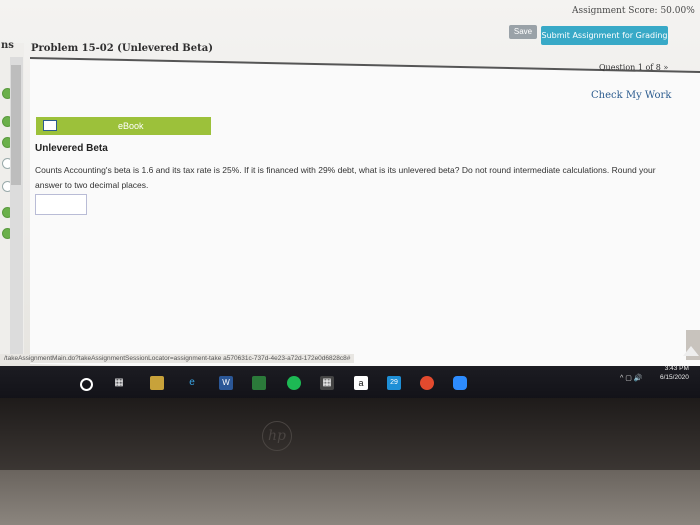 The width and height of the screenshot is (700, 525). I want to click on hp-logo: hp, so click(277, 436).